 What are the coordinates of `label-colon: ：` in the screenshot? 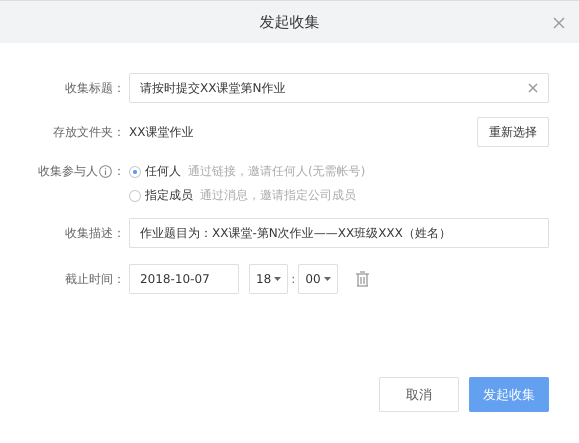 It's located at (119, 171).